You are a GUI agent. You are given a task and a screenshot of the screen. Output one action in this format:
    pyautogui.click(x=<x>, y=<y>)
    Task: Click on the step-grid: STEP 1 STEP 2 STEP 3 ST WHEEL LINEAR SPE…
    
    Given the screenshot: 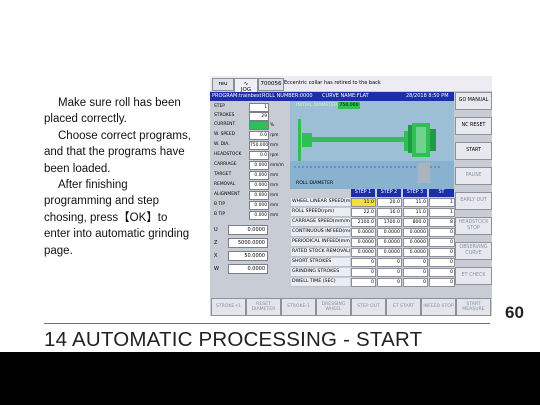 What is the action you would take?
    pyautogui.click(x=373, y=239)
    